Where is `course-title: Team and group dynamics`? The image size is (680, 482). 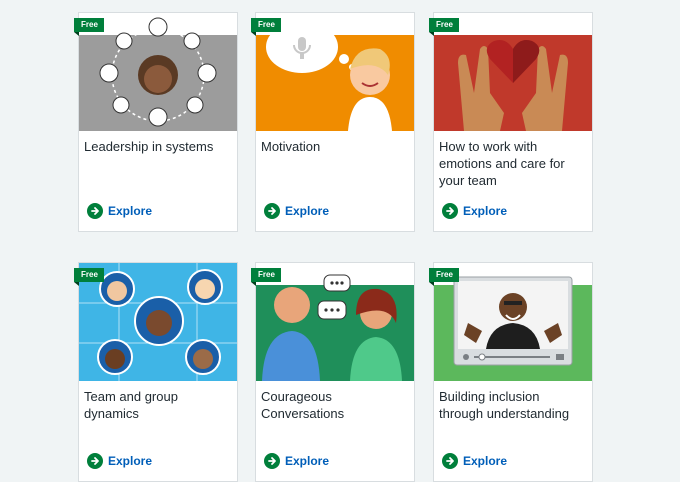
course-title: Team and group dynamics is located at coordinates (131, 405).